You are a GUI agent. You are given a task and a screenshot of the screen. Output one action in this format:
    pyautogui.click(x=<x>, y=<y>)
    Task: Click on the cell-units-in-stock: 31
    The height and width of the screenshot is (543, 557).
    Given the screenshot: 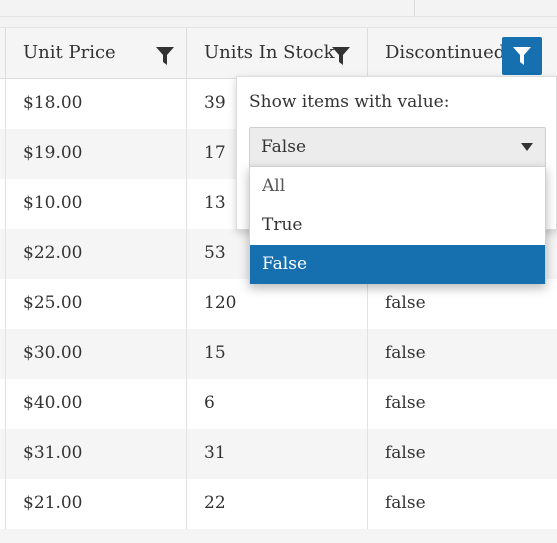 What is the action you would take?
    pyautogui.click(x=276, y=454)
    